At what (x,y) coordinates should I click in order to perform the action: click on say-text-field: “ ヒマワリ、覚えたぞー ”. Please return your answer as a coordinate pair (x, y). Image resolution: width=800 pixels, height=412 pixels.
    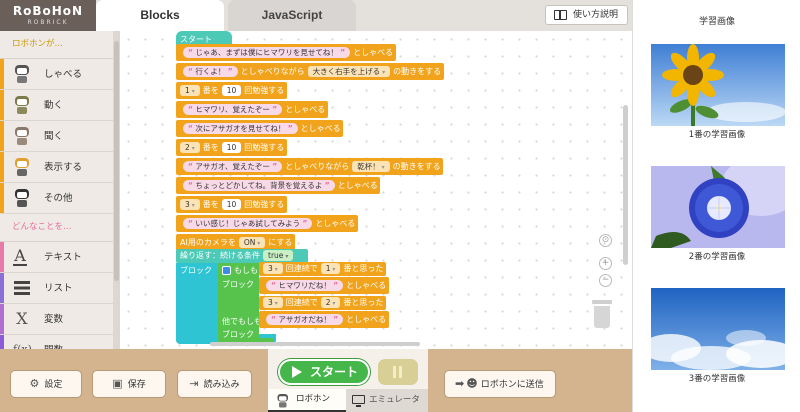
    Looking at the image, I should click on (233, 109).